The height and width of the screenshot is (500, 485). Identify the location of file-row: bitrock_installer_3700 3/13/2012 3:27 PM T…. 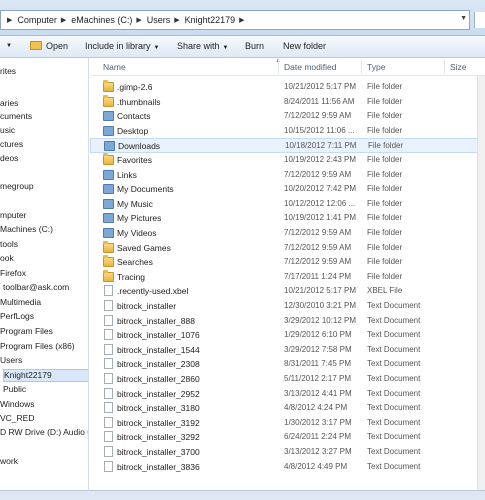
(285, 452).